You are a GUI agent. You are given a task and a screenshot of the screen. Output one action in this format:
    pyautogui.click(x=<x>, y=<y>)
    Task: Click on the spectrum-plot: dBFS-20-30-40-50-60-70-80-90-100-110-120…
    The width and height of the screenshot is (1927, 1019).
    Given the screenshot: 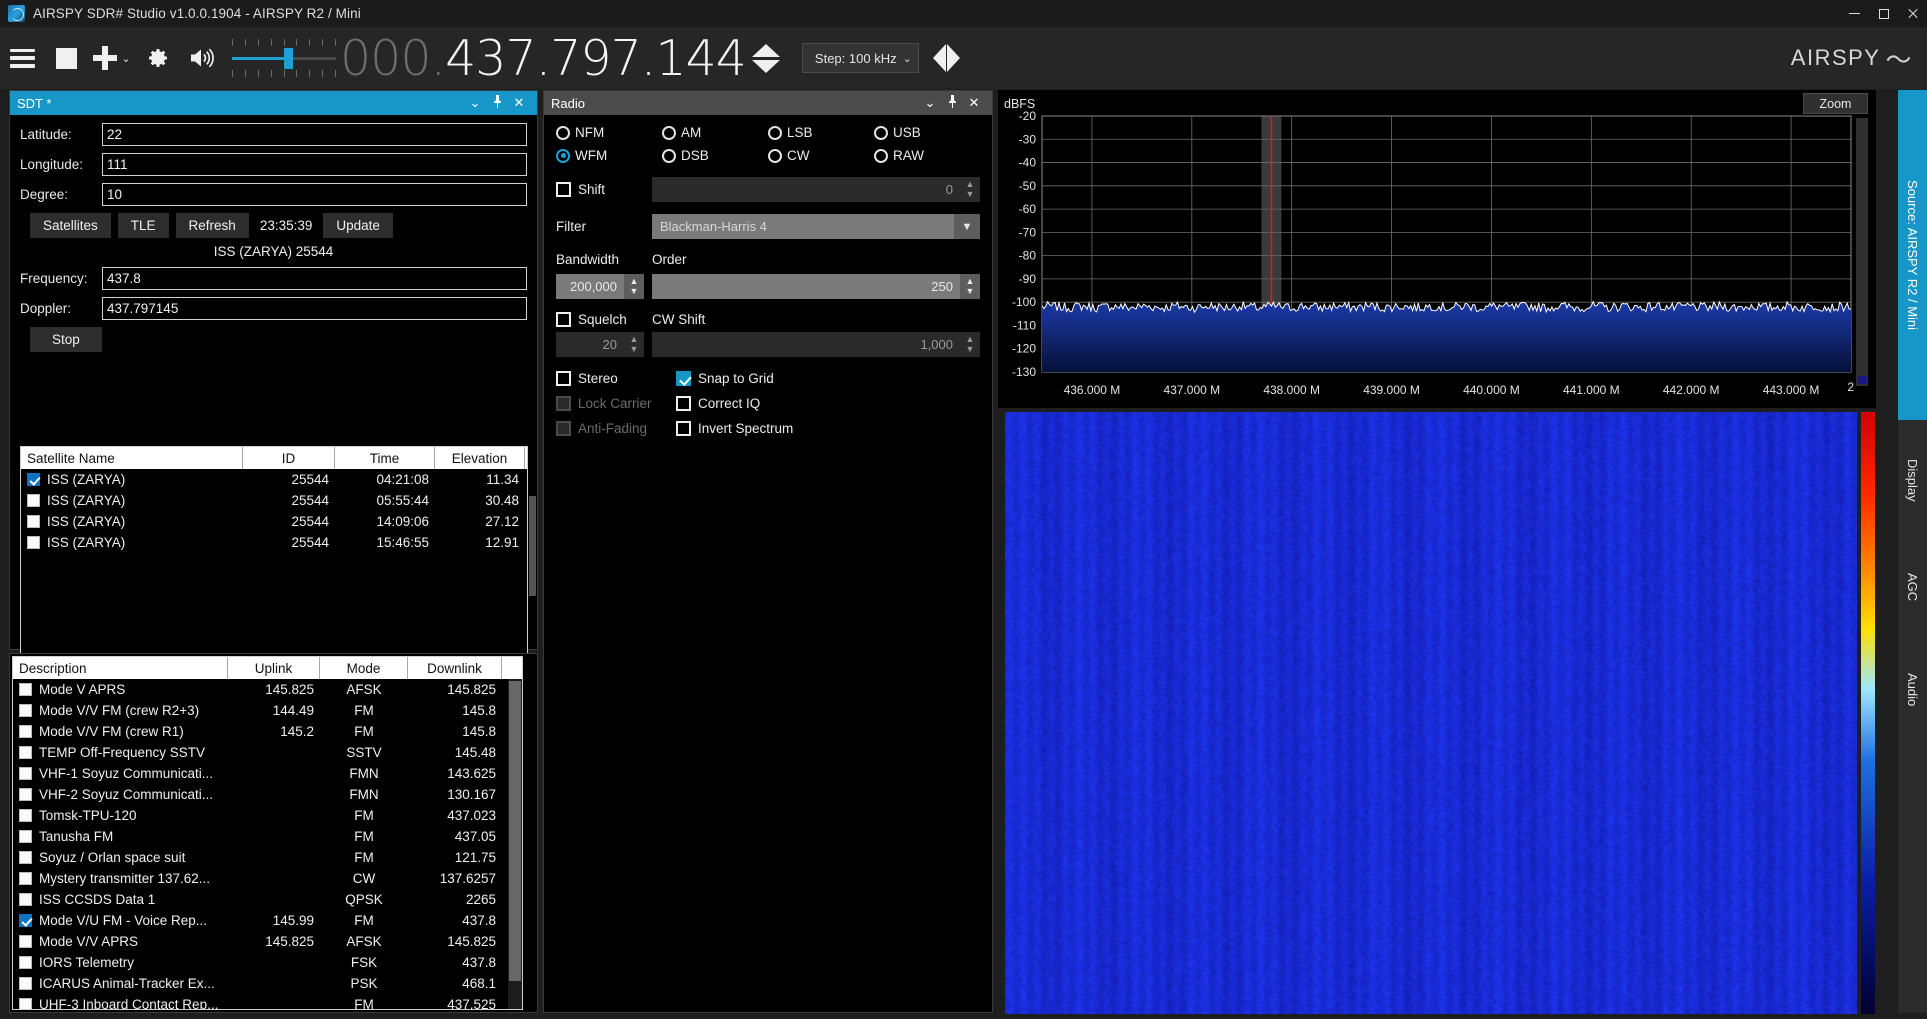 What is the action you would take?
    pyautogui.click(x=1437, y=249)
    